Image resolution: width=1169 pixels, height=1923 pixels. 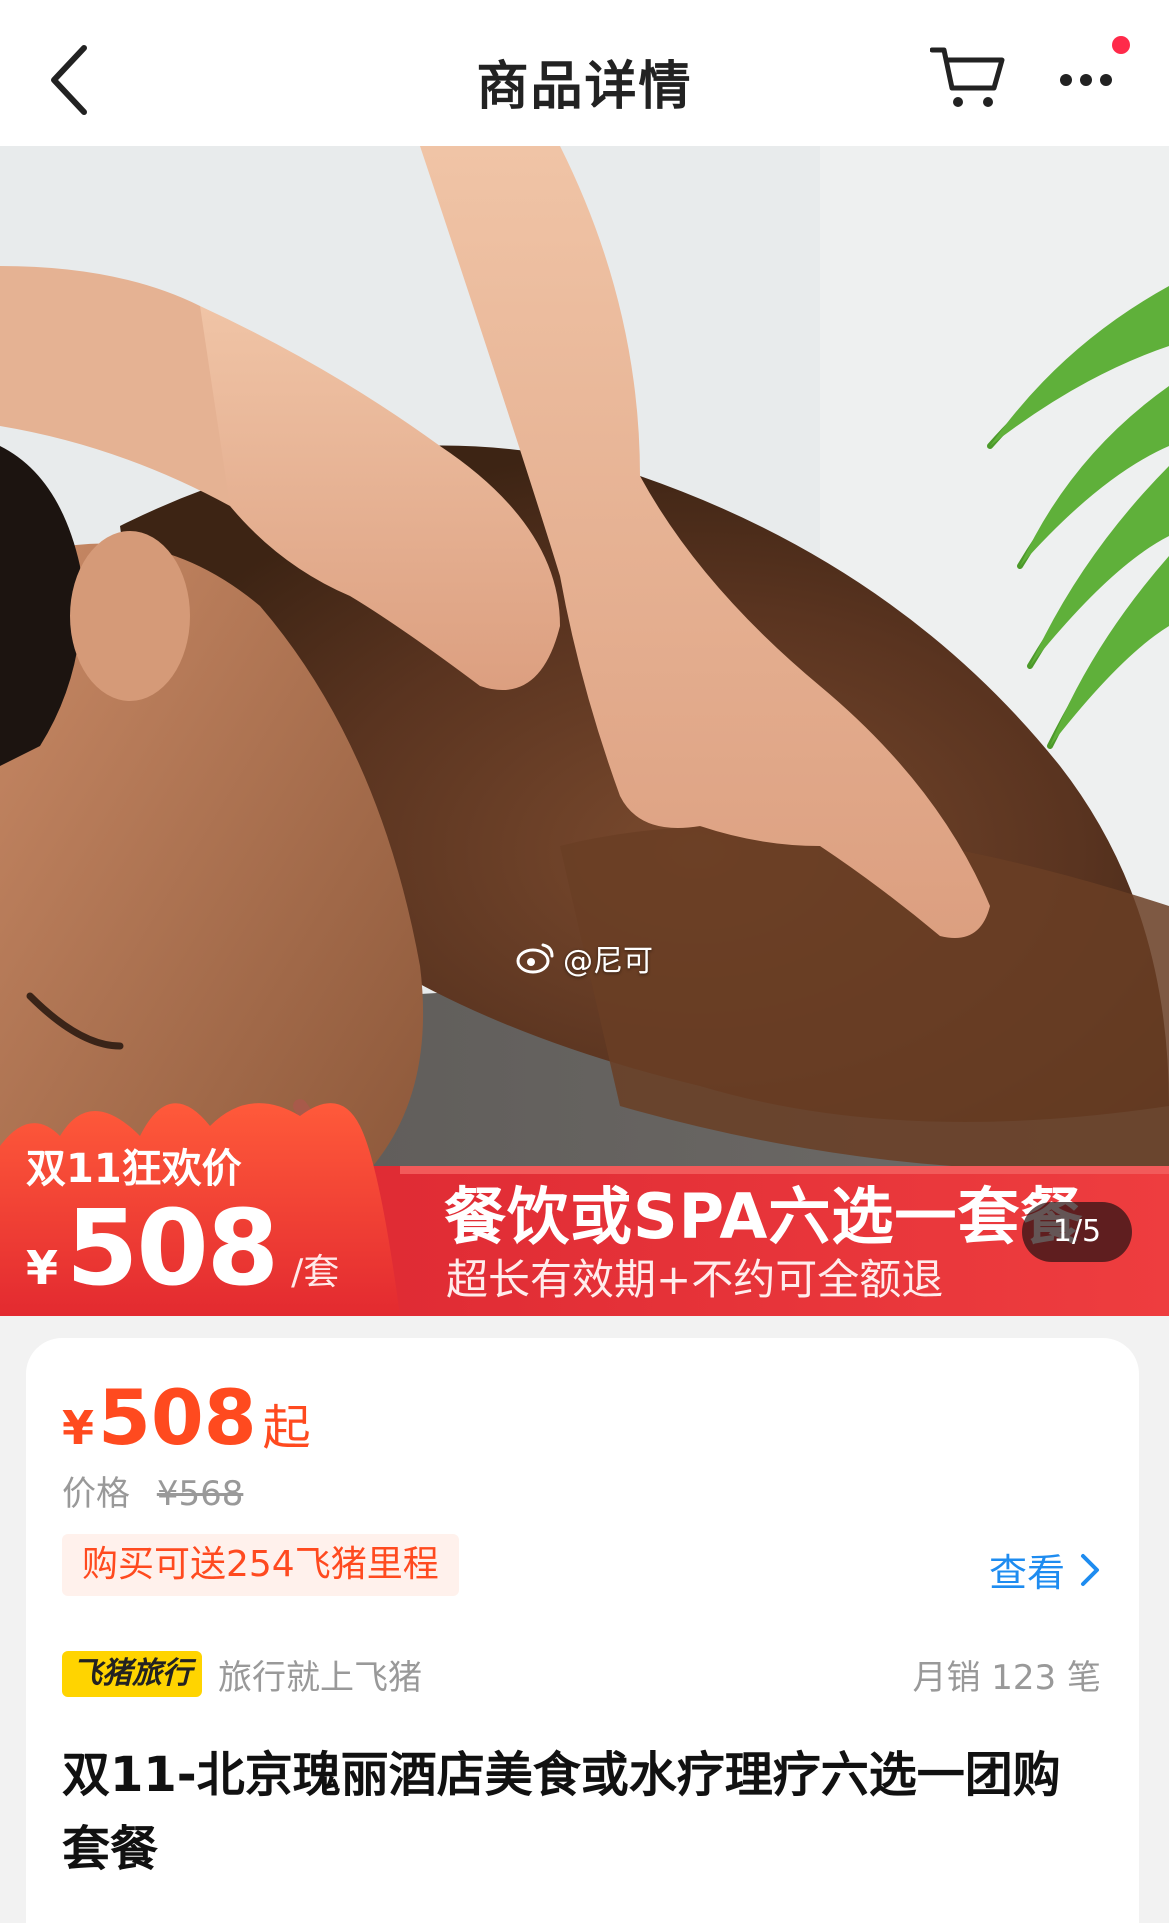 I want to click on fliggy-logo: 飞猪旅行, so click(x=132, y=1674).